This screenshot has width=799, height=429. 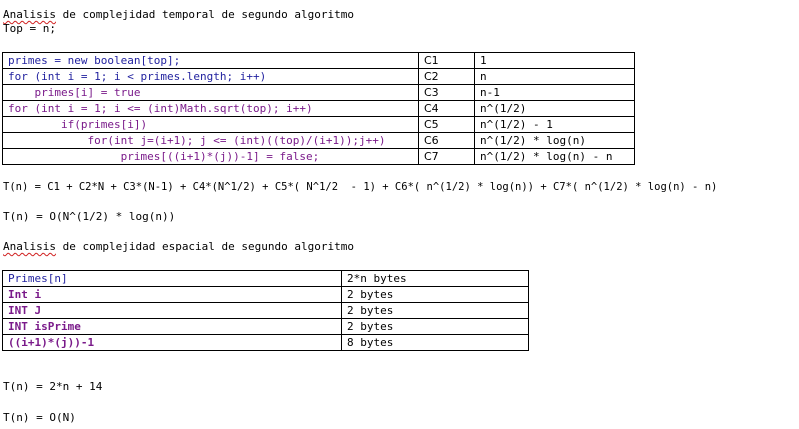 What do you see at coordinates (172, 278) in the screenshot?
I see `variable-cell: Primes[n]` at bounding box center [172, 278].